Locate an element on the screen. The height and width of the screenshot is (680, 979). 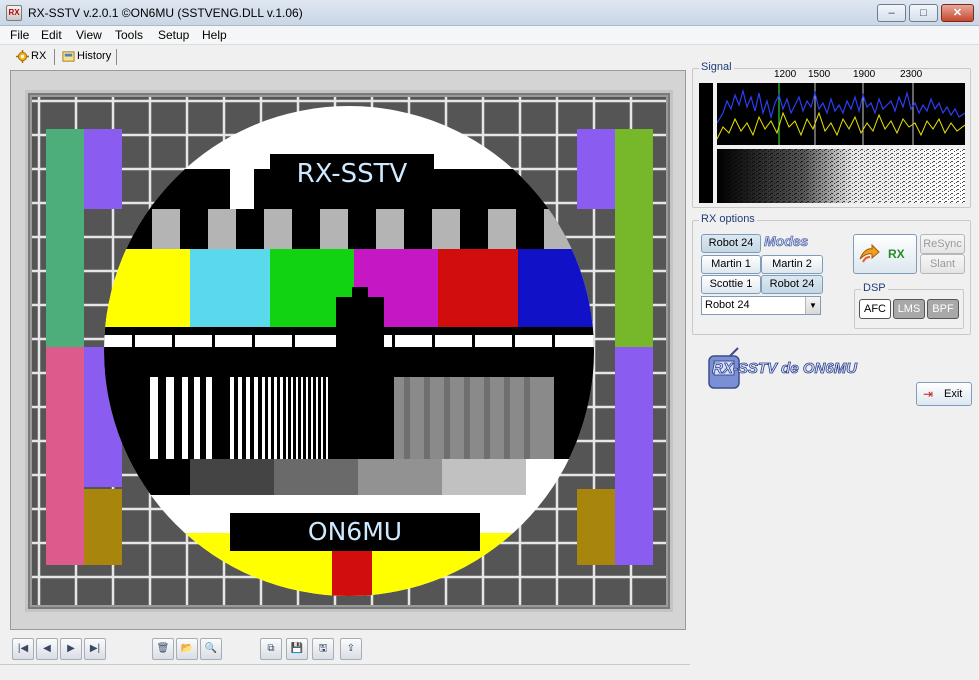
slant-button: Slant is located at coordinates (942, 264).